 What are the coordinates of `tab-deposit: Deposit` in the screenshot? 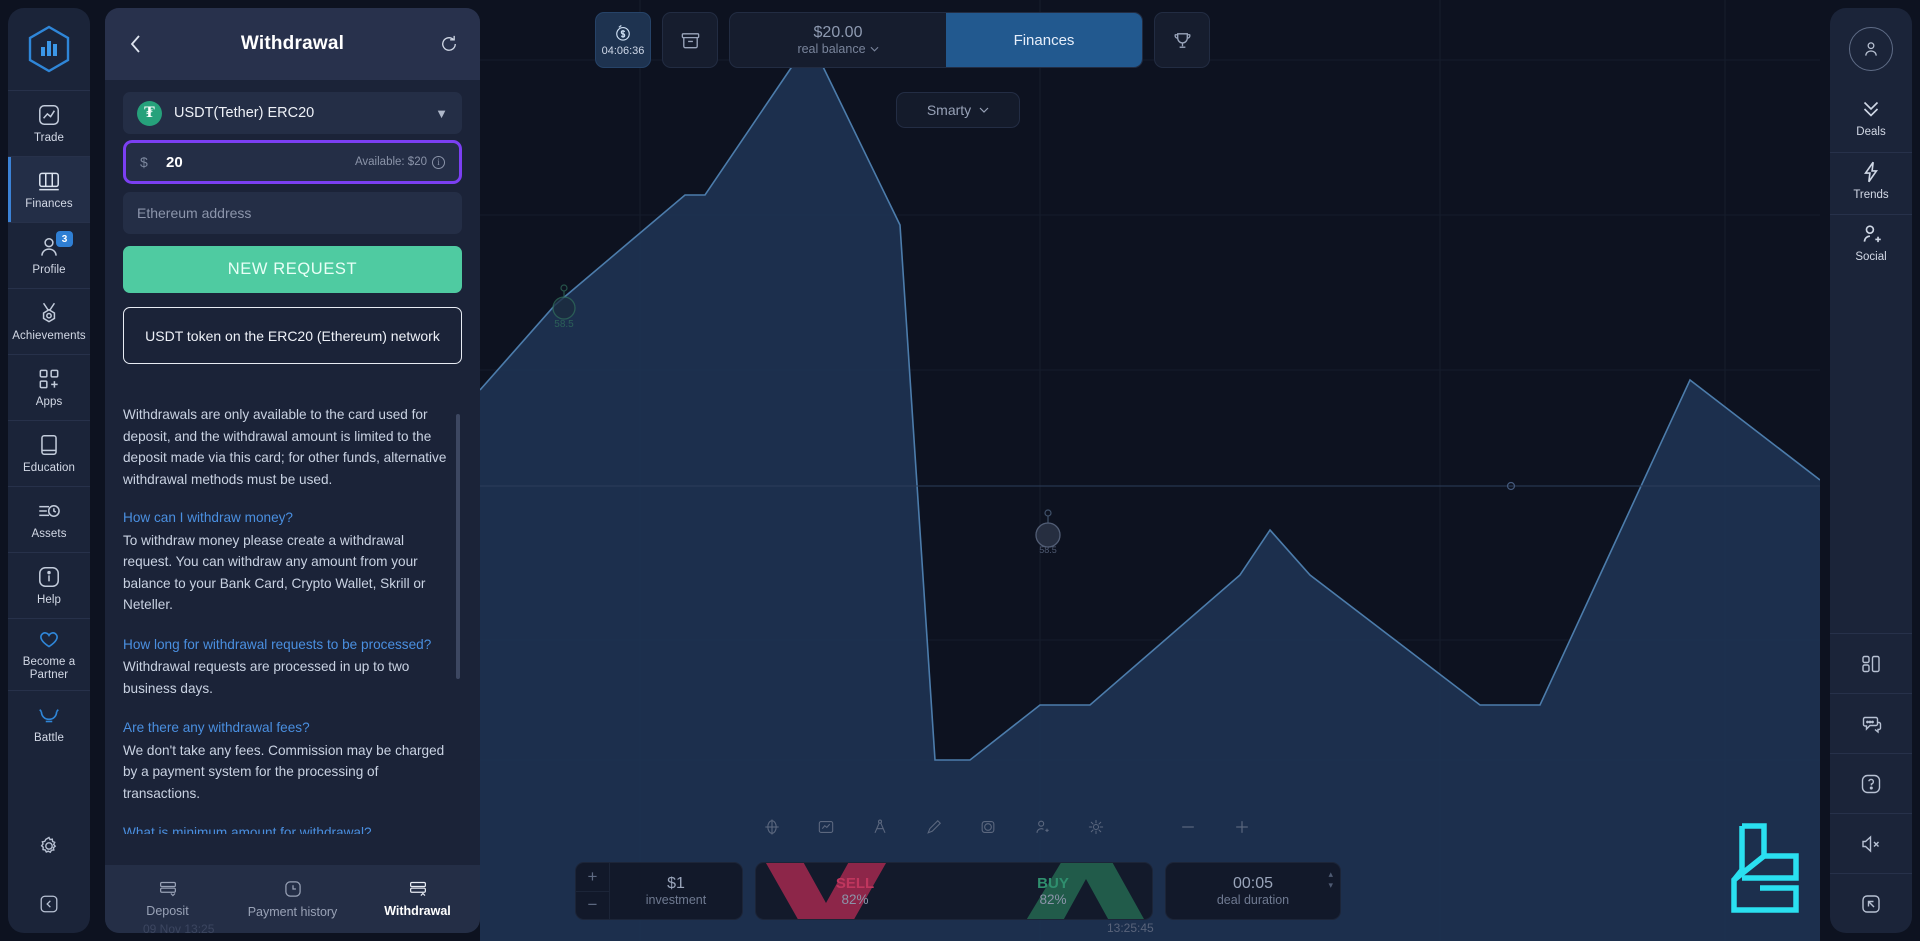 It's located at (167, 899).